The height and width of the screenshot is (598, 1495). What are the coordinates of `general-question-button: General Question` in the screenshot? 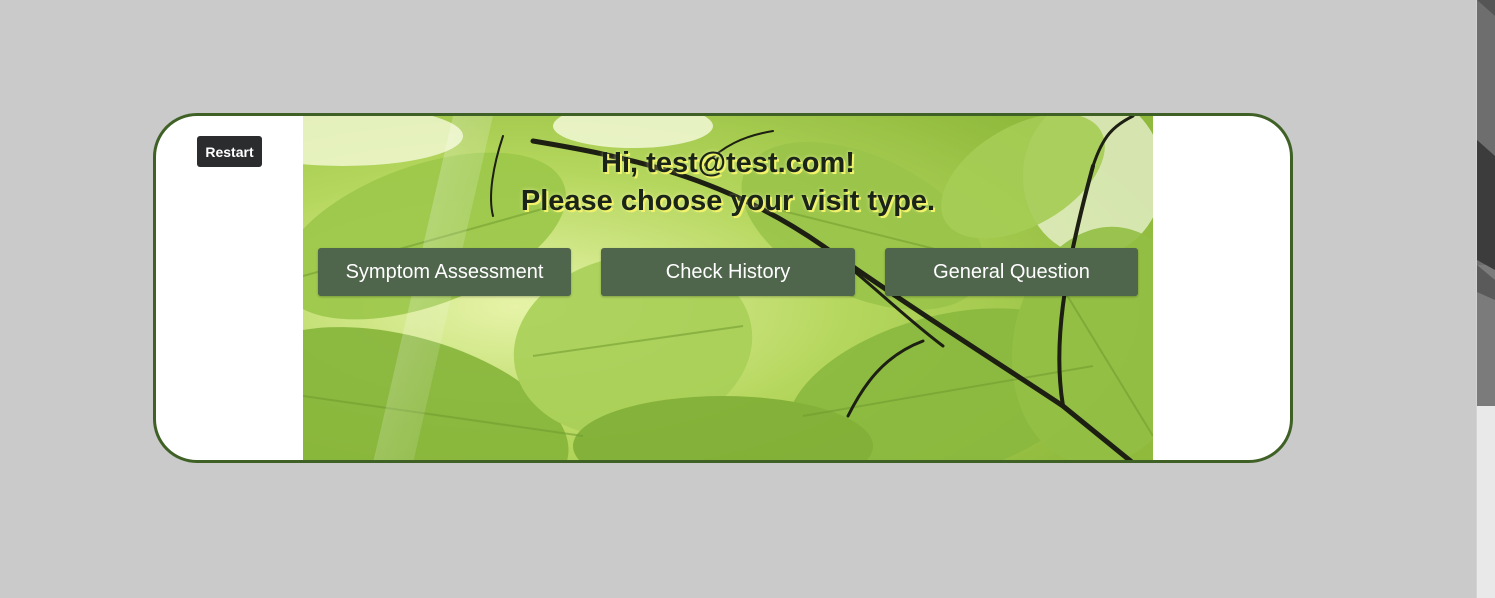 It's located at (1011, 272).